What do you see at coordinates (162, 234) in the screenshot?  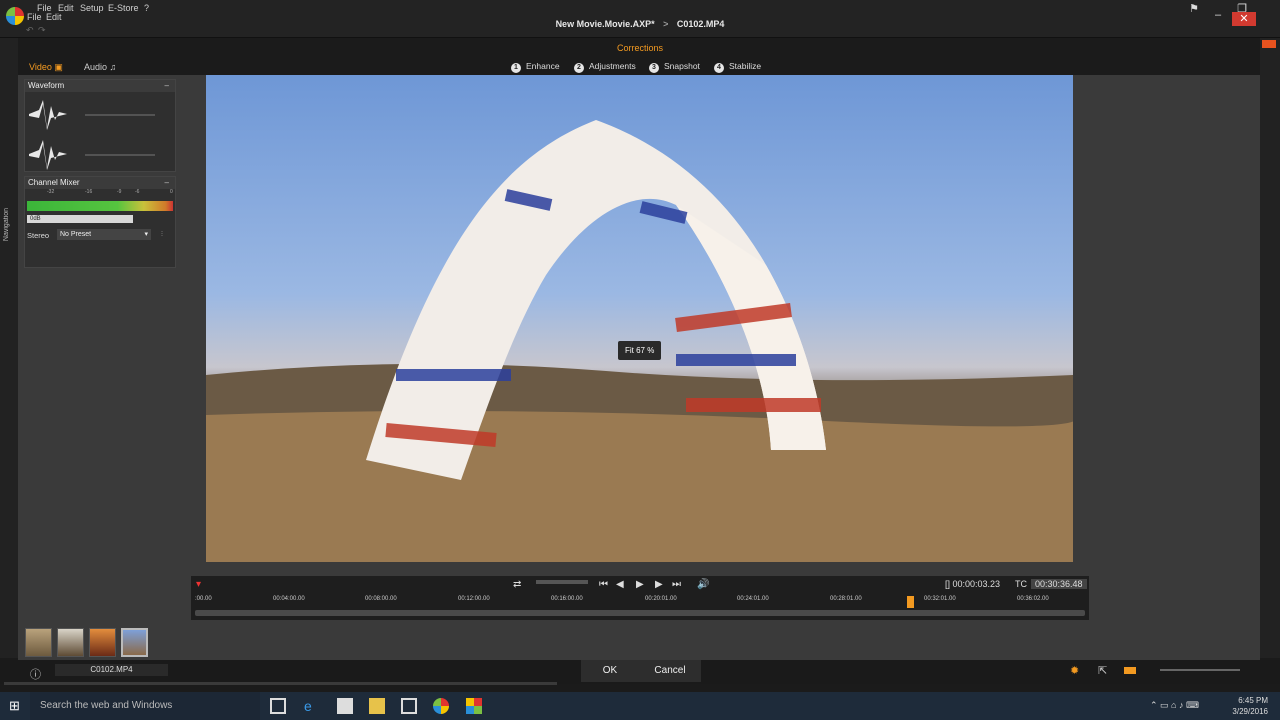 I see `mixer-settings-icon: ⫶` at bounding box center [162, 234].